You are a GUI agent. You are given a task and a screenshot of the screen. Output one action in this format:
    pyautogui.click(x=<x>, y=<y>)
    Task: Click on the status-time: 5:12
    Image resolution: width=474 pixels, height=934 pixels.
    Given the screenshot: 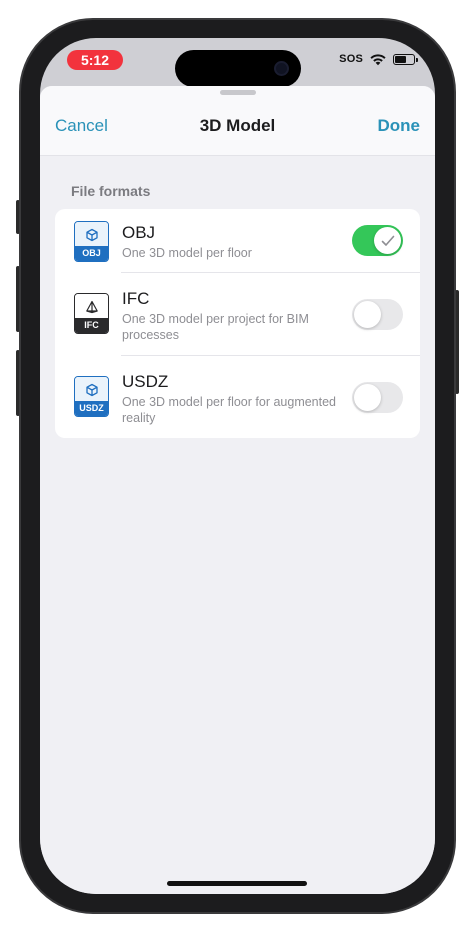 What is the action you would take?
    pyautogui.click(x=95, y=60)
    